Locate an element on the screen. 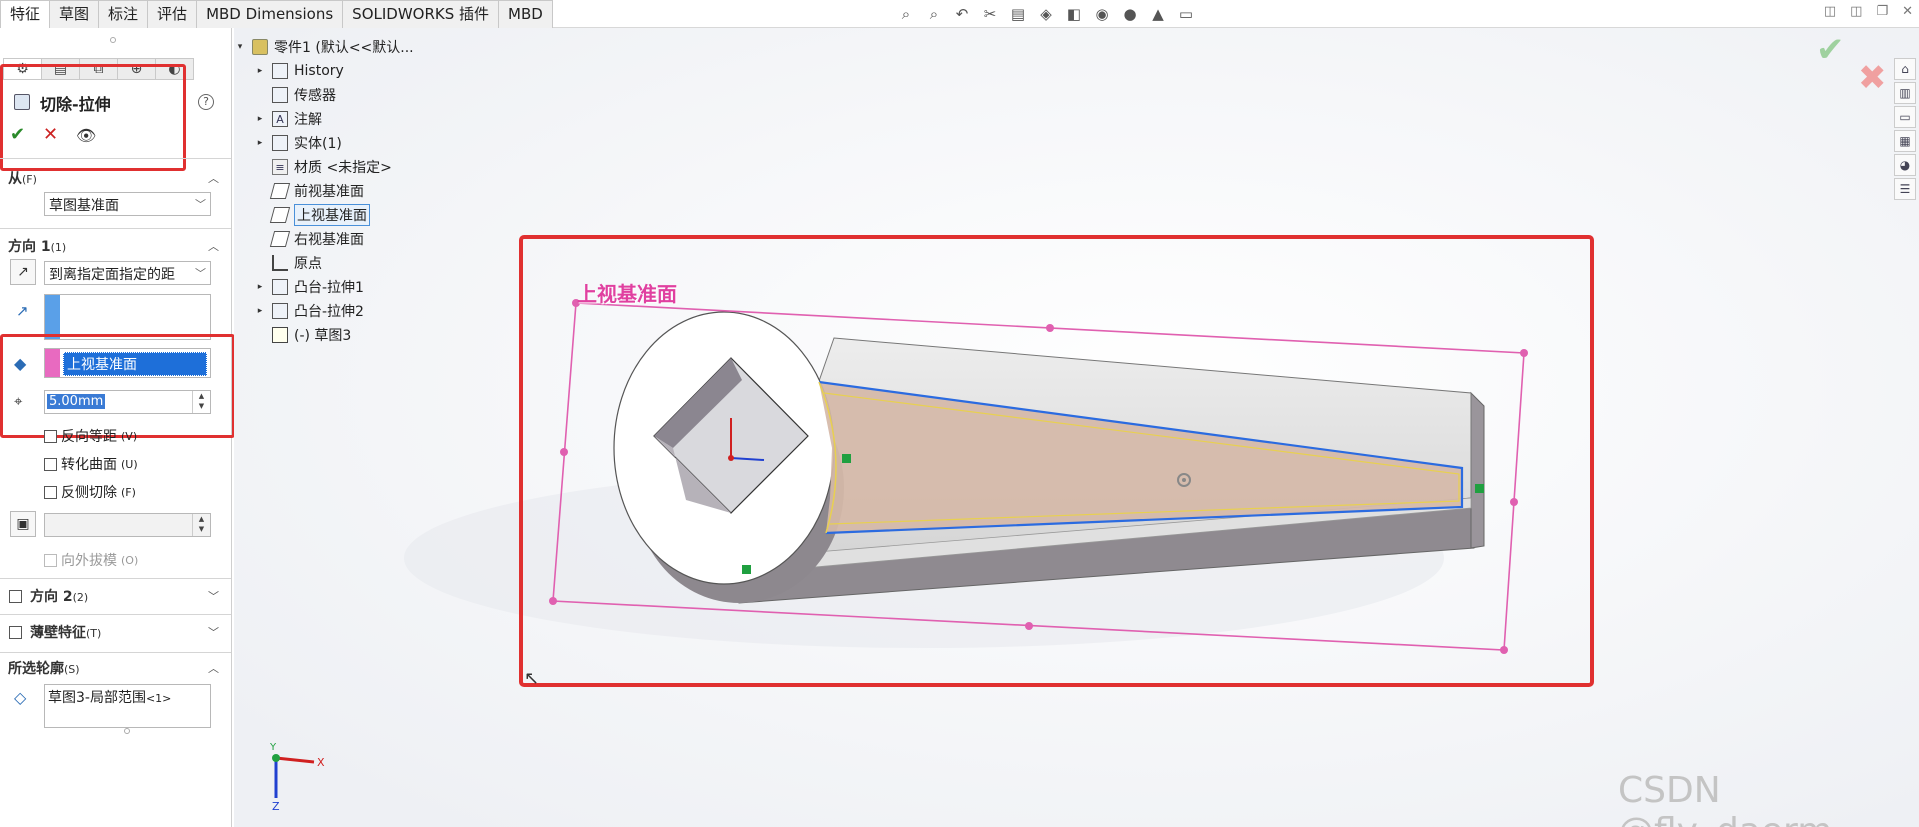 The height and width of the screenshot is (827, 1919). history-folder-icon is located at coordinates (280, 71).